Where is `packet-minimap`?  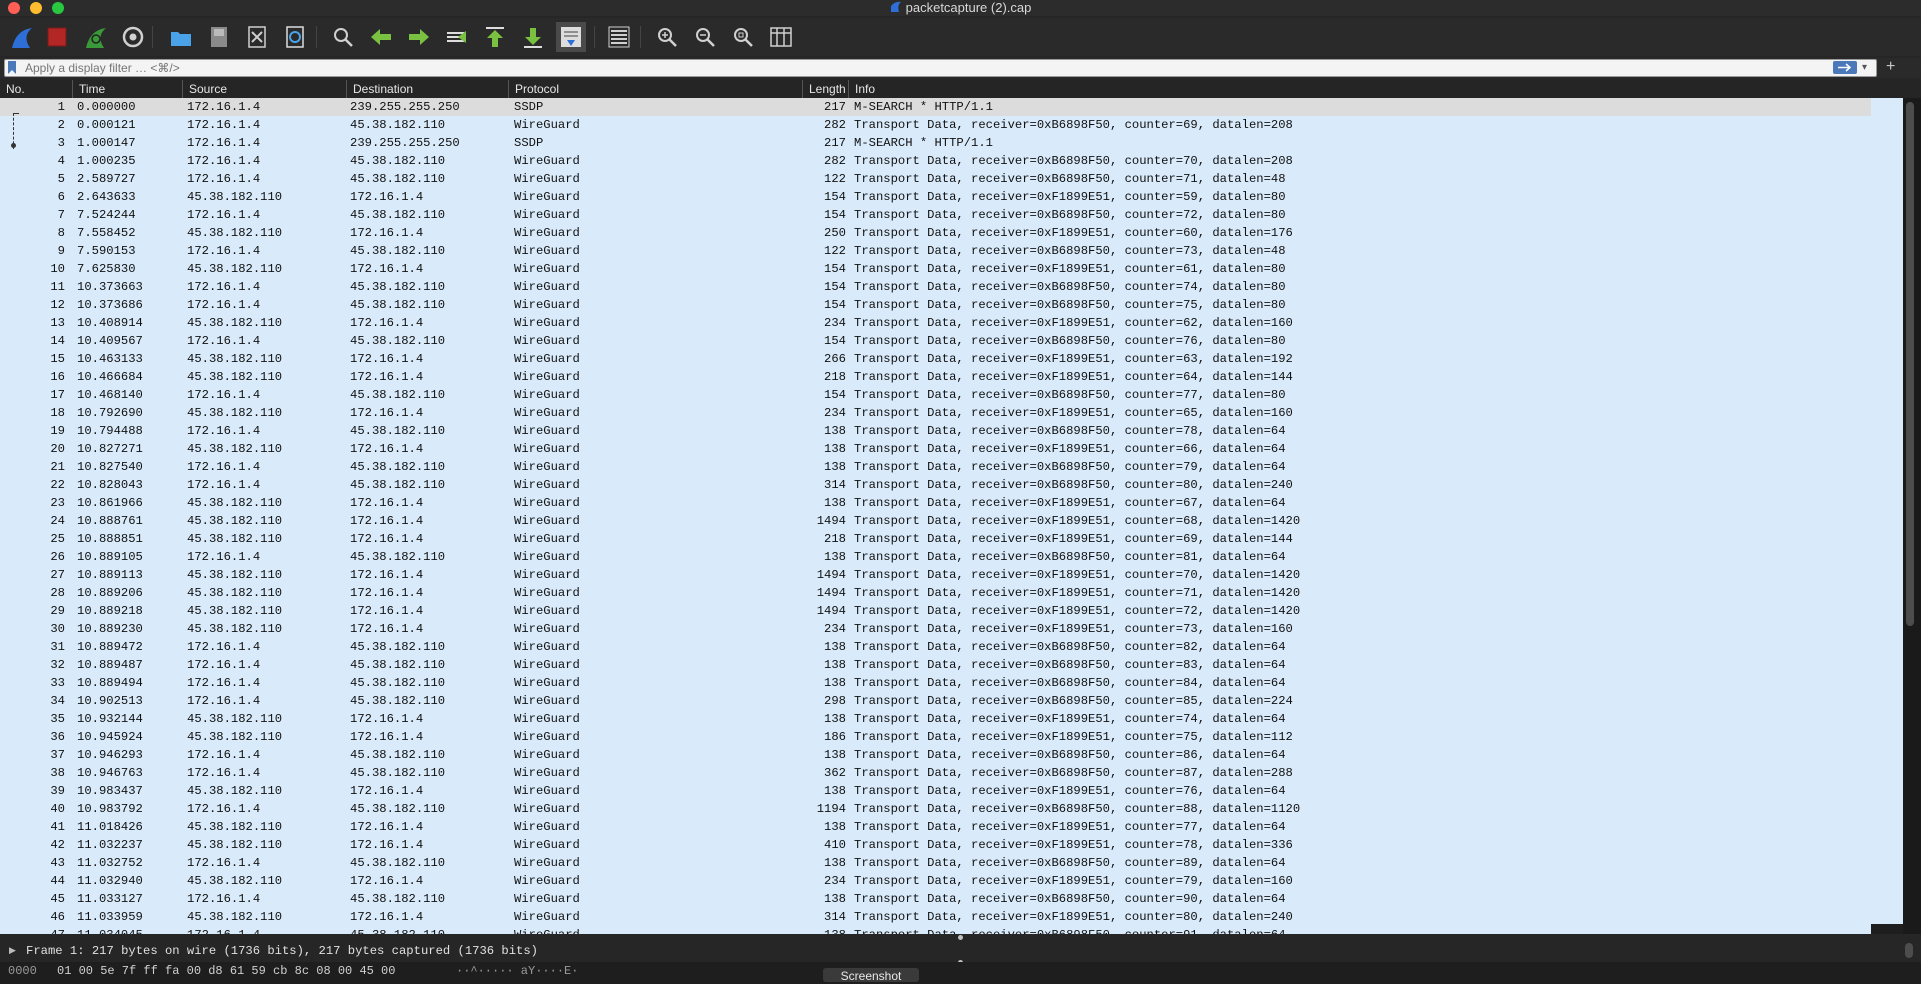
packet-minimap is located at coordinates (1887, 516).